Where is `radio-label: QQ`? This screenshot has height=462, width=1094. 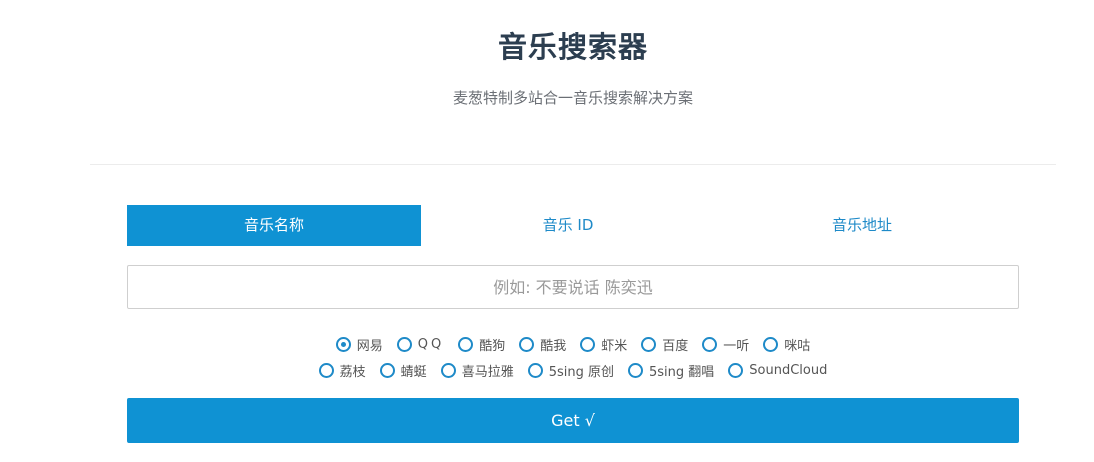 radio-label: QQ is located at coordinates (431, 344).